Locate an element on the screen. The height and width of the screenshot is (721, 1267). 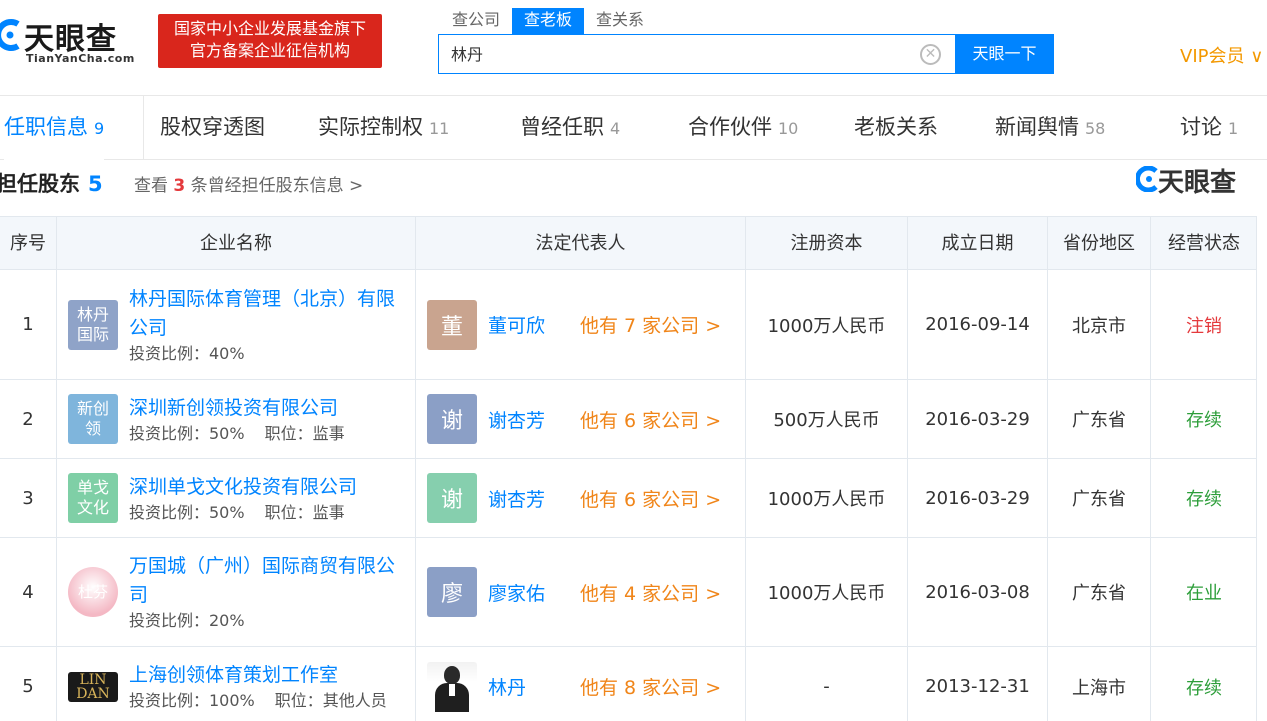
banner-line-1: 国家中小企业发展基金旗下 is located at coordinates (269, 28).